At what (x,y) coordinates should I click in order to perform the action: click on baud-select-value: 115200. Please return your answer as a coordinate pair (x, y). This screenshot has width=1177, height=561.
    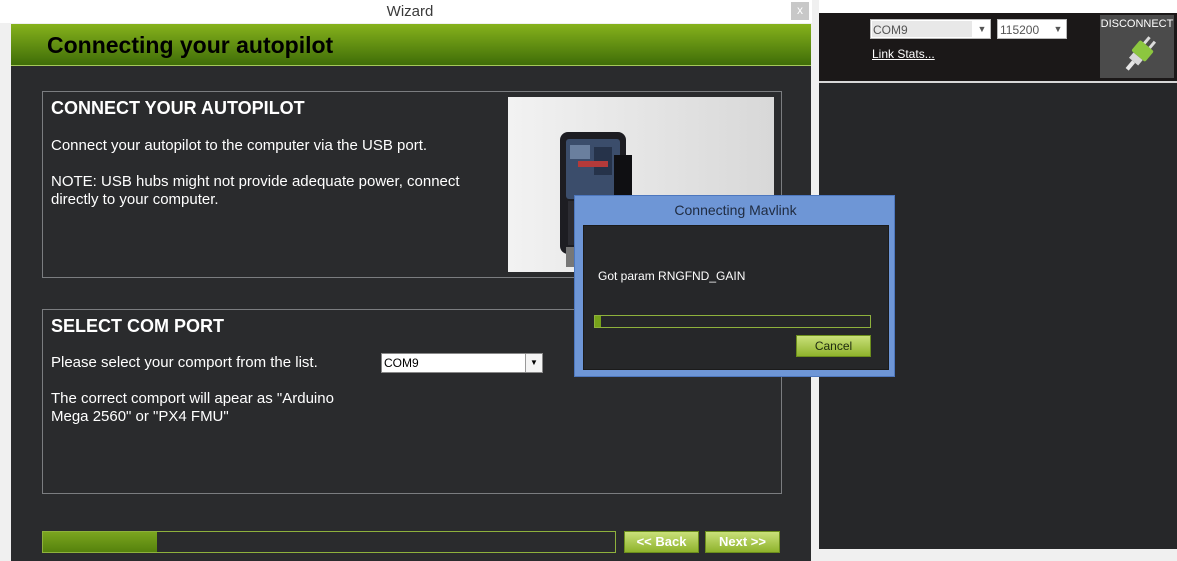
    Looking at the image, I should click on (1020, 30).